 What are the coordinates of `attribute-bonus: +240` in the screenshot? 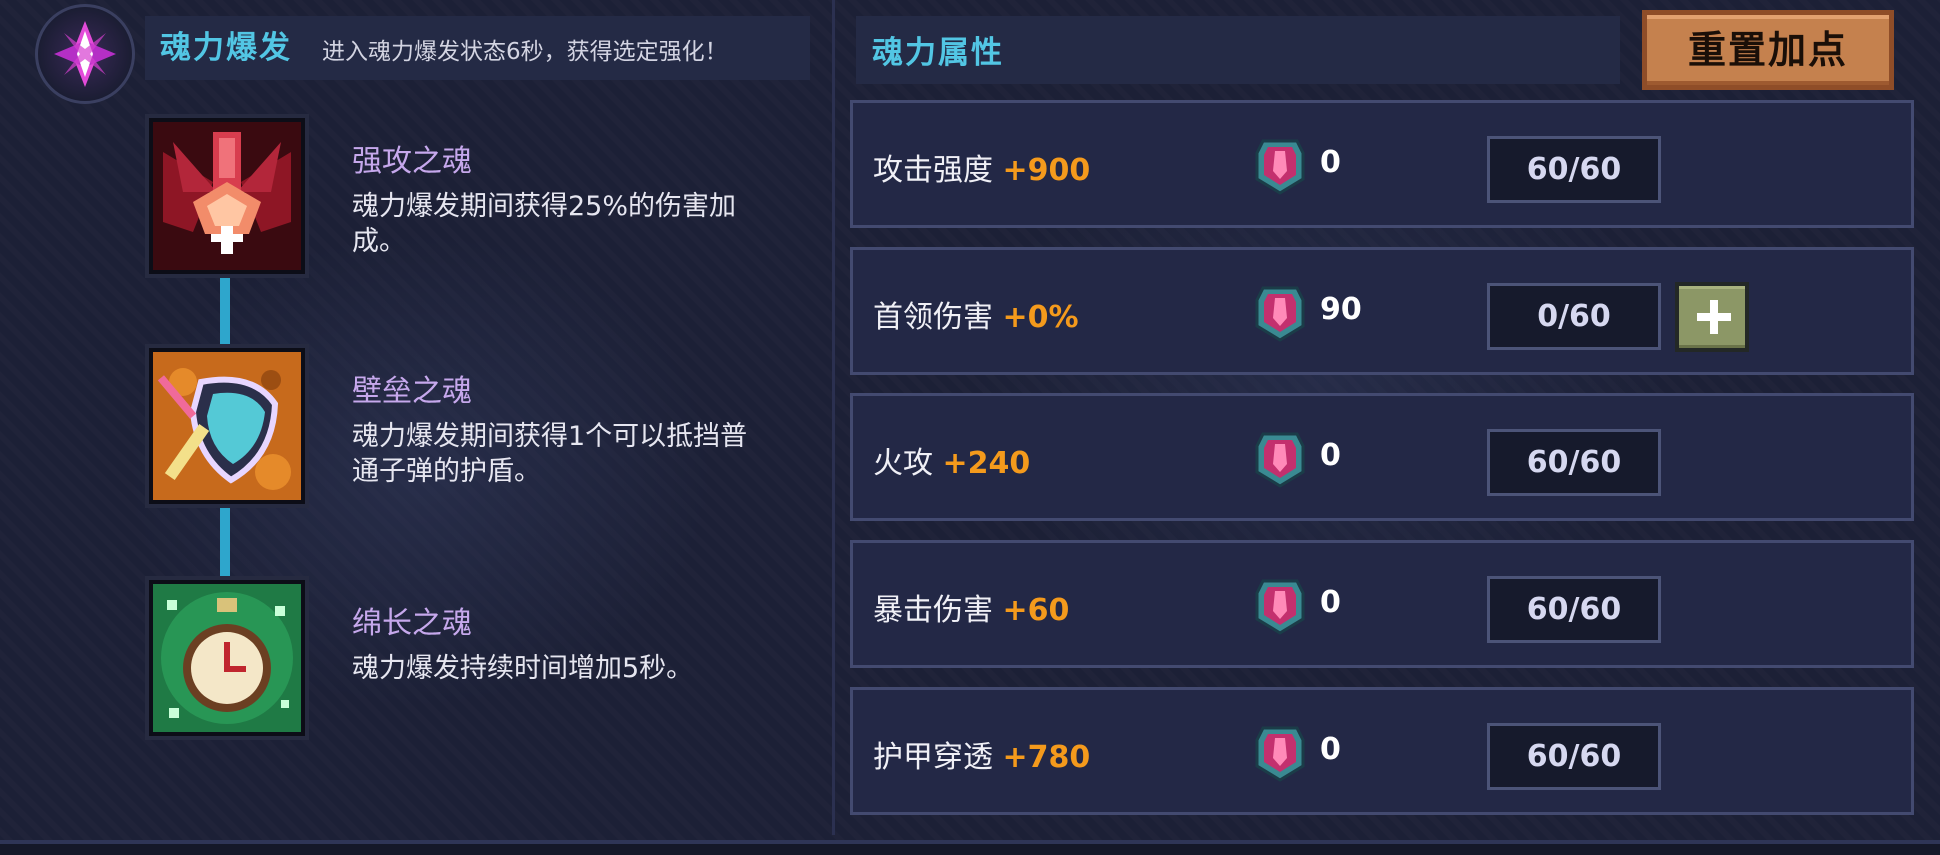 It's located at (986, 463).